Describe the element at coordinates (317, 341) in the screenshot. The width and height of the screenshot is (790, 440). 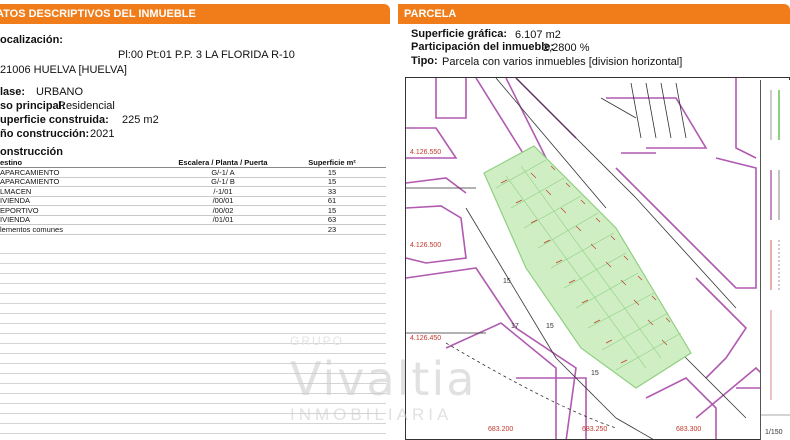
I see `watermark-small: GRUPO` at that location.